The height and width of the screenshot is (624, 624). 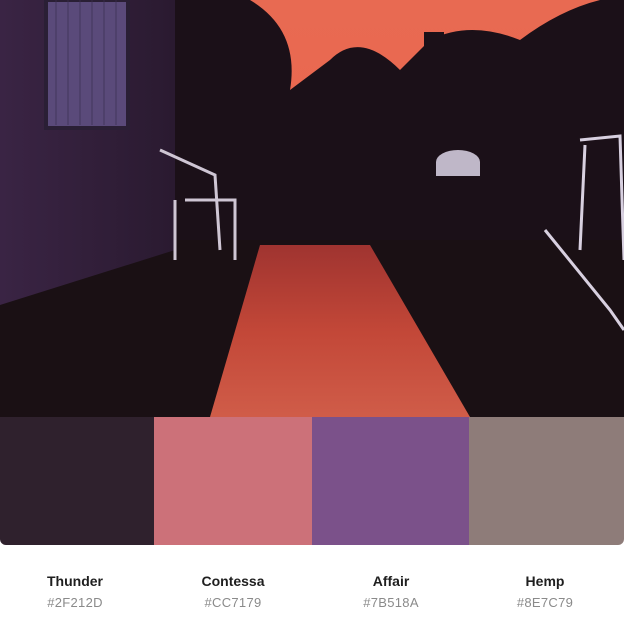 What do you see at coordinates (233, 581) in the screenshot?
I see `color-name: Contessa` at bounding box center [233, 581].